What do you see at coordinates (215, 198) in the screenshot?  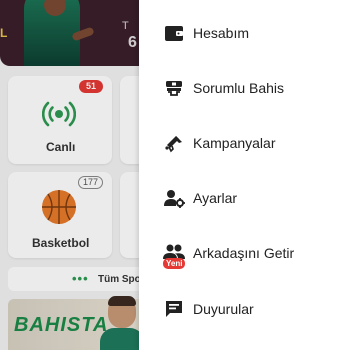 I see `menu-label-ayarlar: Ayarlar` at bounding box center [215, 198].